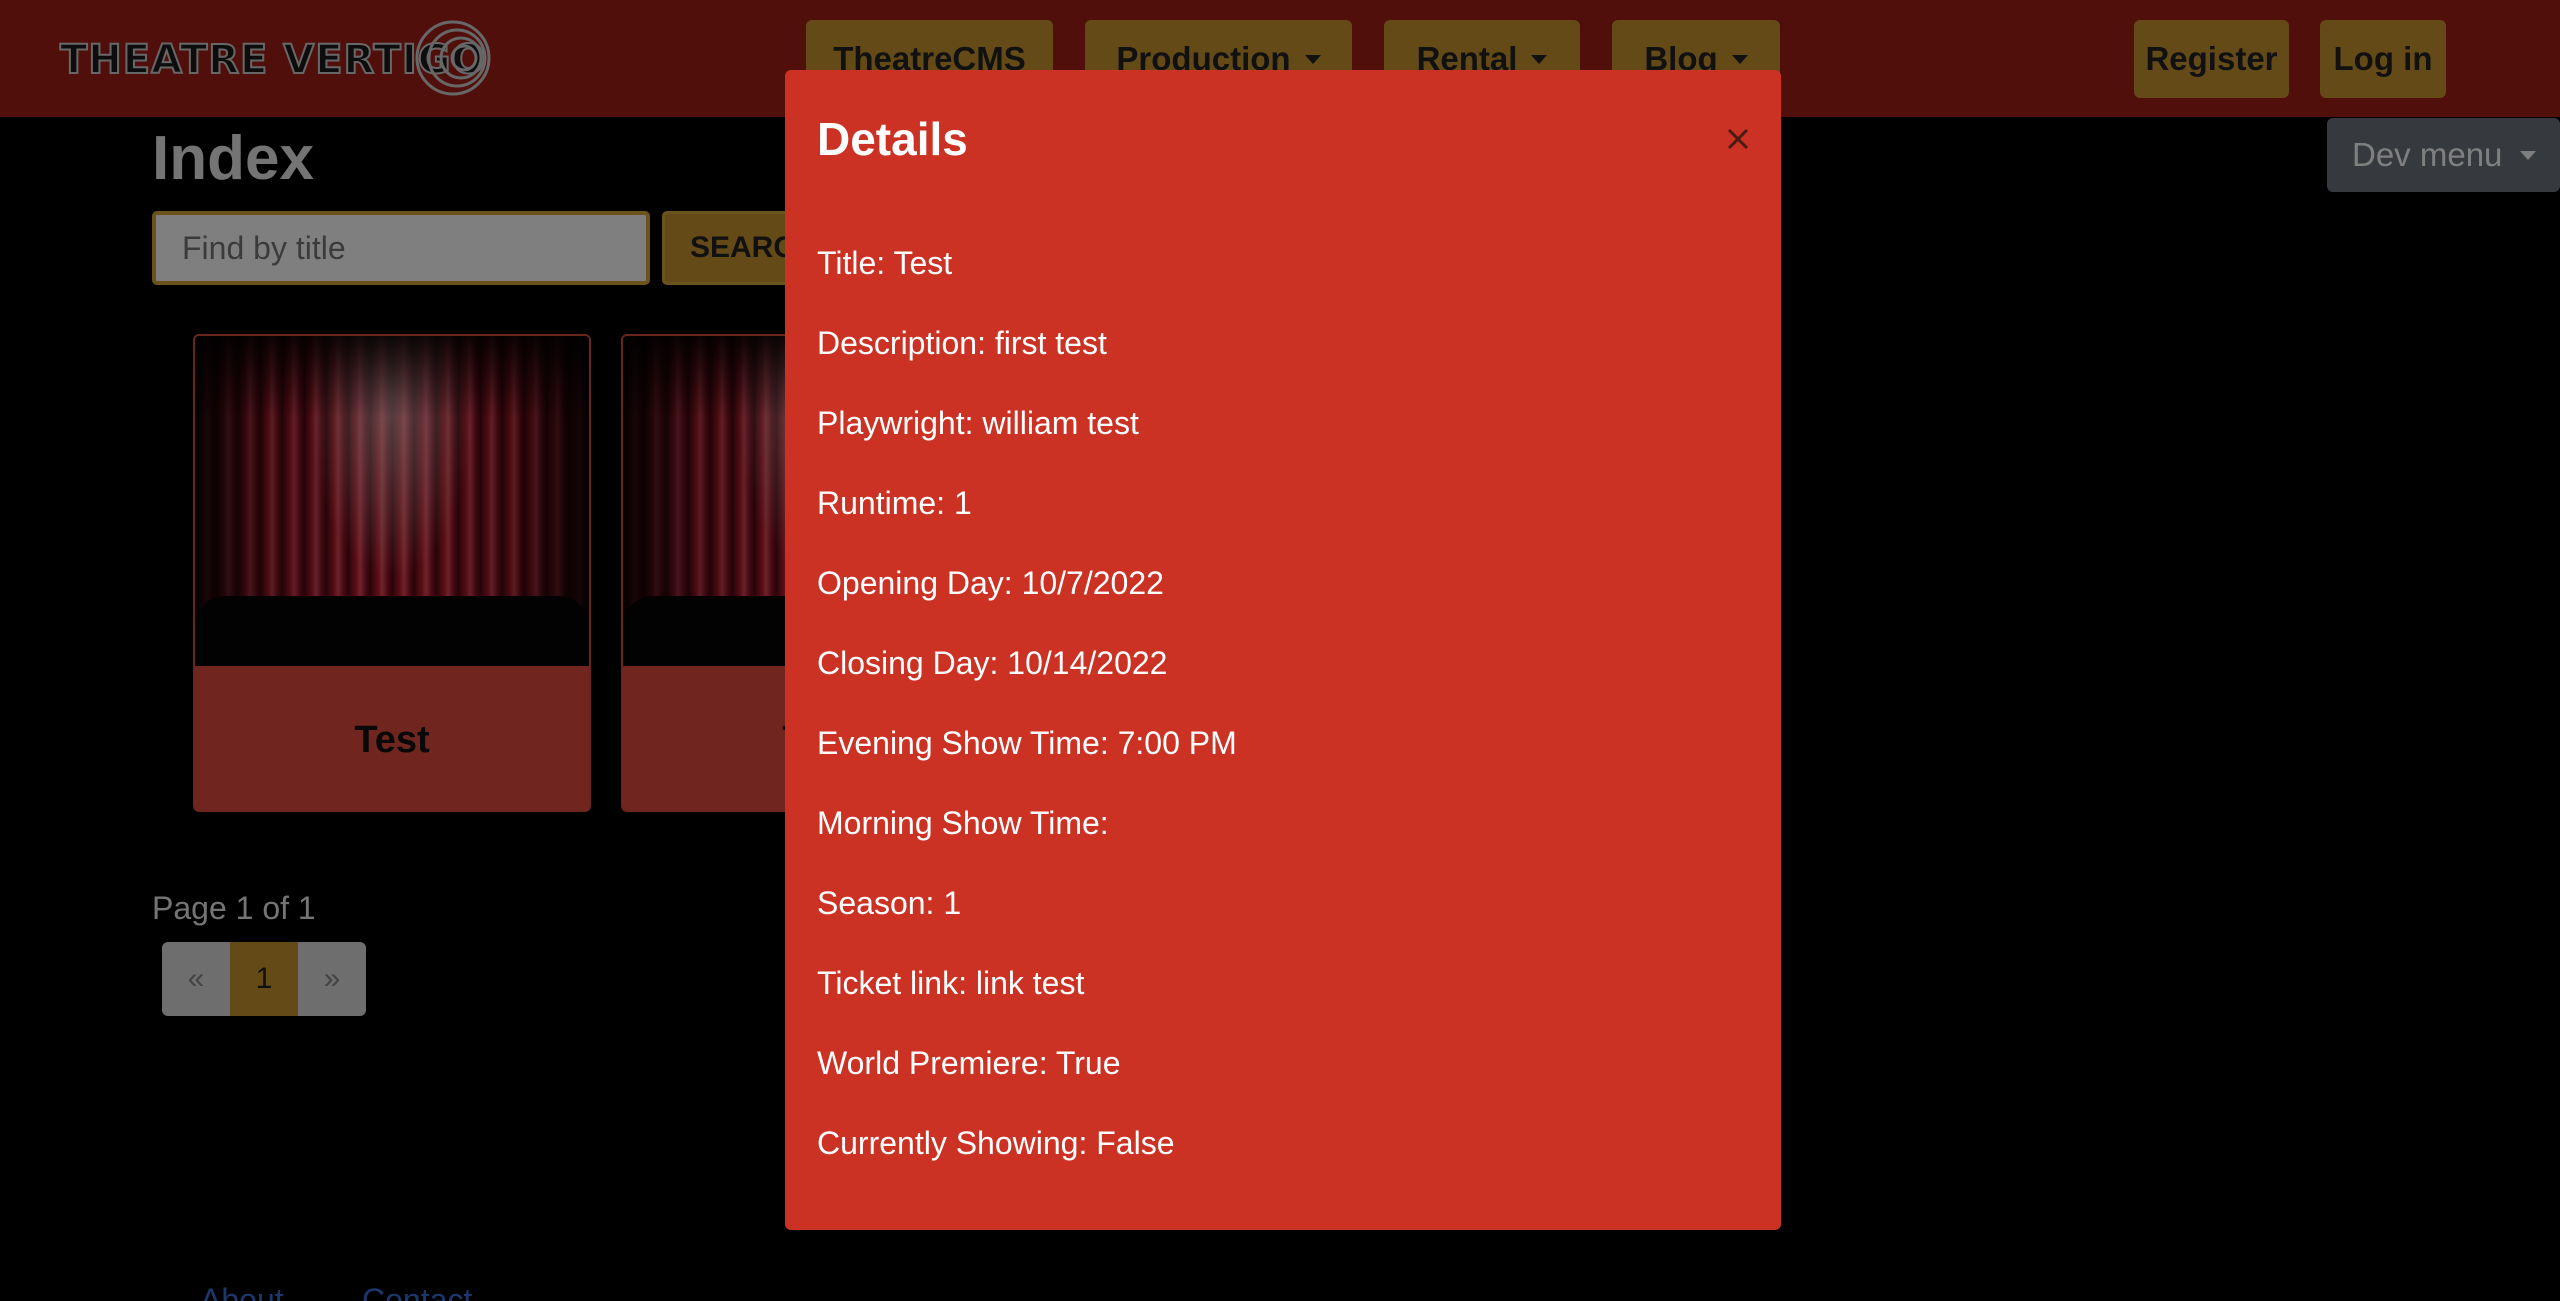  Describe the element at coordinates (889, 903) in the screenshot. I see `detail-season: Season: 1` at that location.